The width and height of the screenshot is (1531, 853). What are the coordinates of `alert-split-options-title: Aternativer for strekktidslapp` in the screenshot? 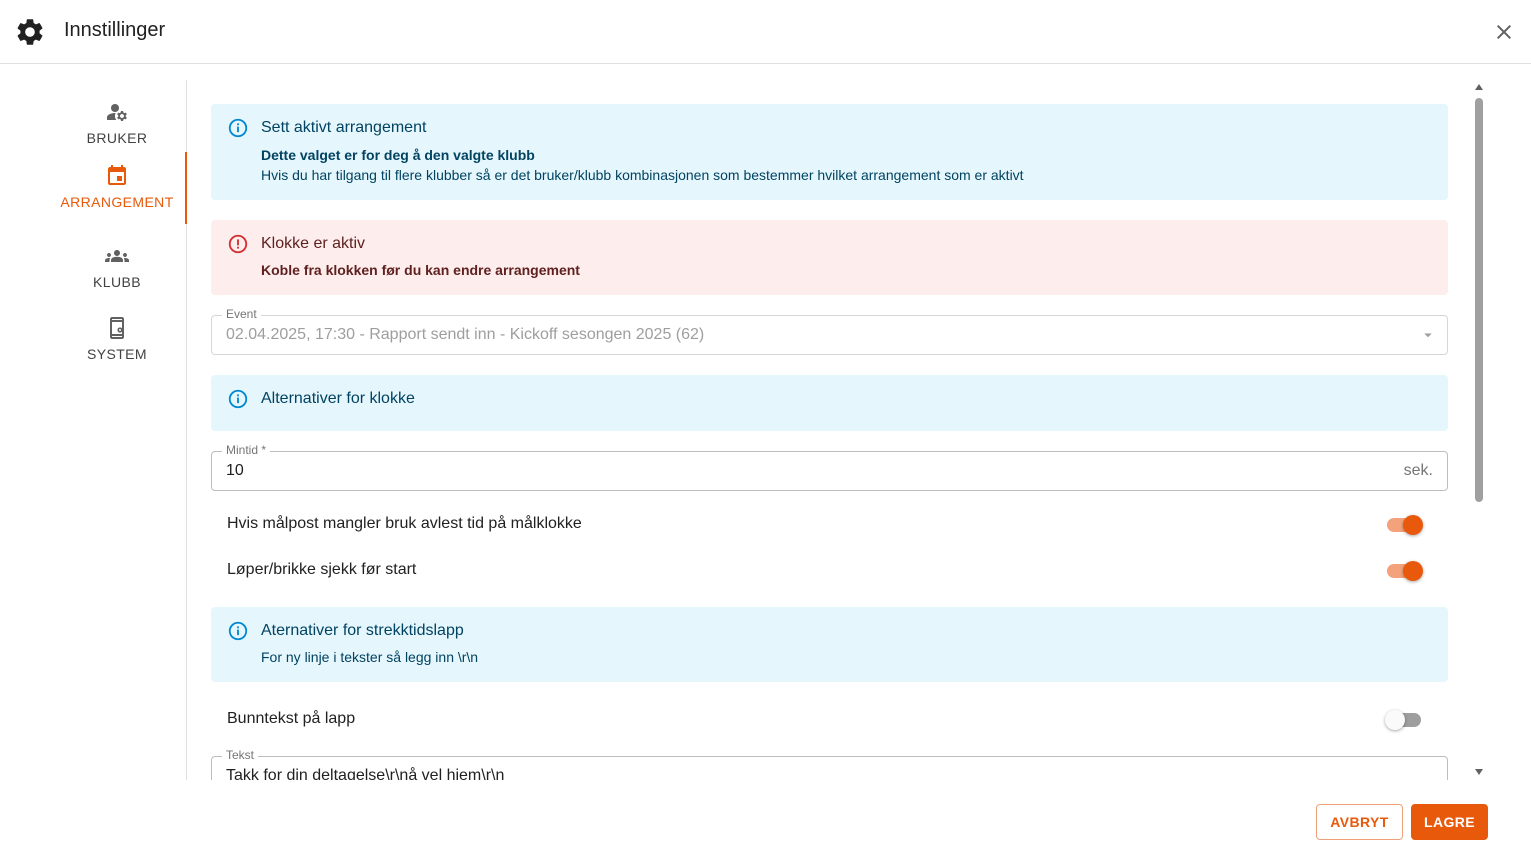 It's located at (362, 630).